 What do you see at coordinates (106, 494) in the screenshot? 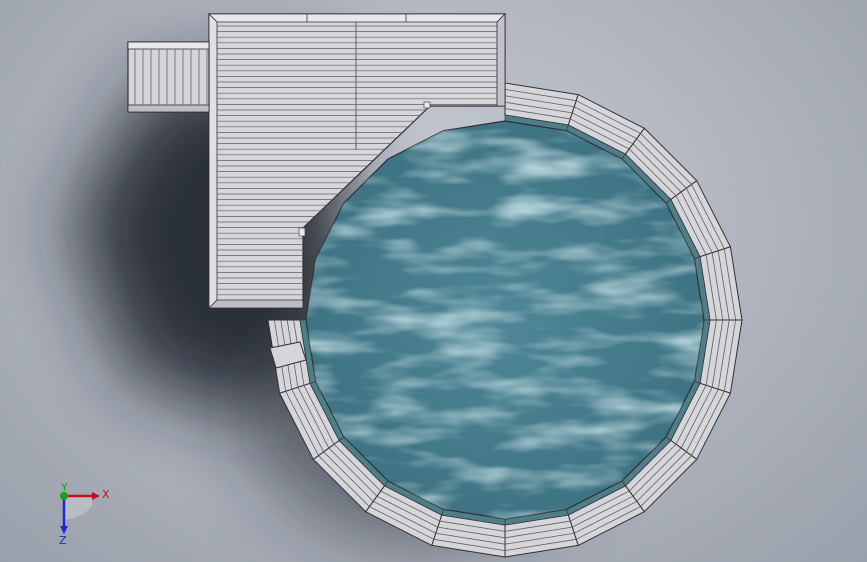
I see `x-axis-label: X` at bounding box center [106, 494].